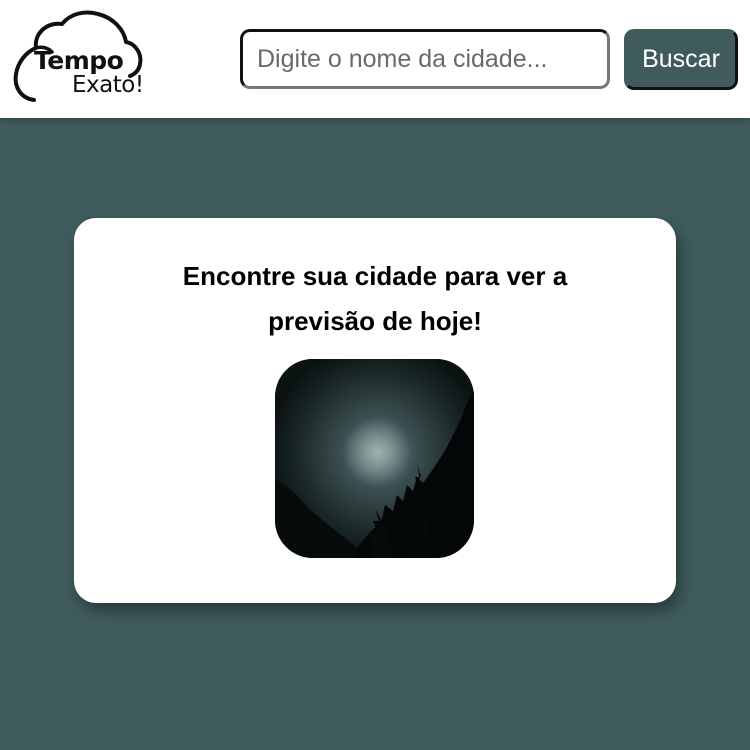 The height and width of the screenshot is (750, 750). Describe the element at coordinates (108, 85) in the screenshot. I see `logo-word-exato: Exato!` at that location.